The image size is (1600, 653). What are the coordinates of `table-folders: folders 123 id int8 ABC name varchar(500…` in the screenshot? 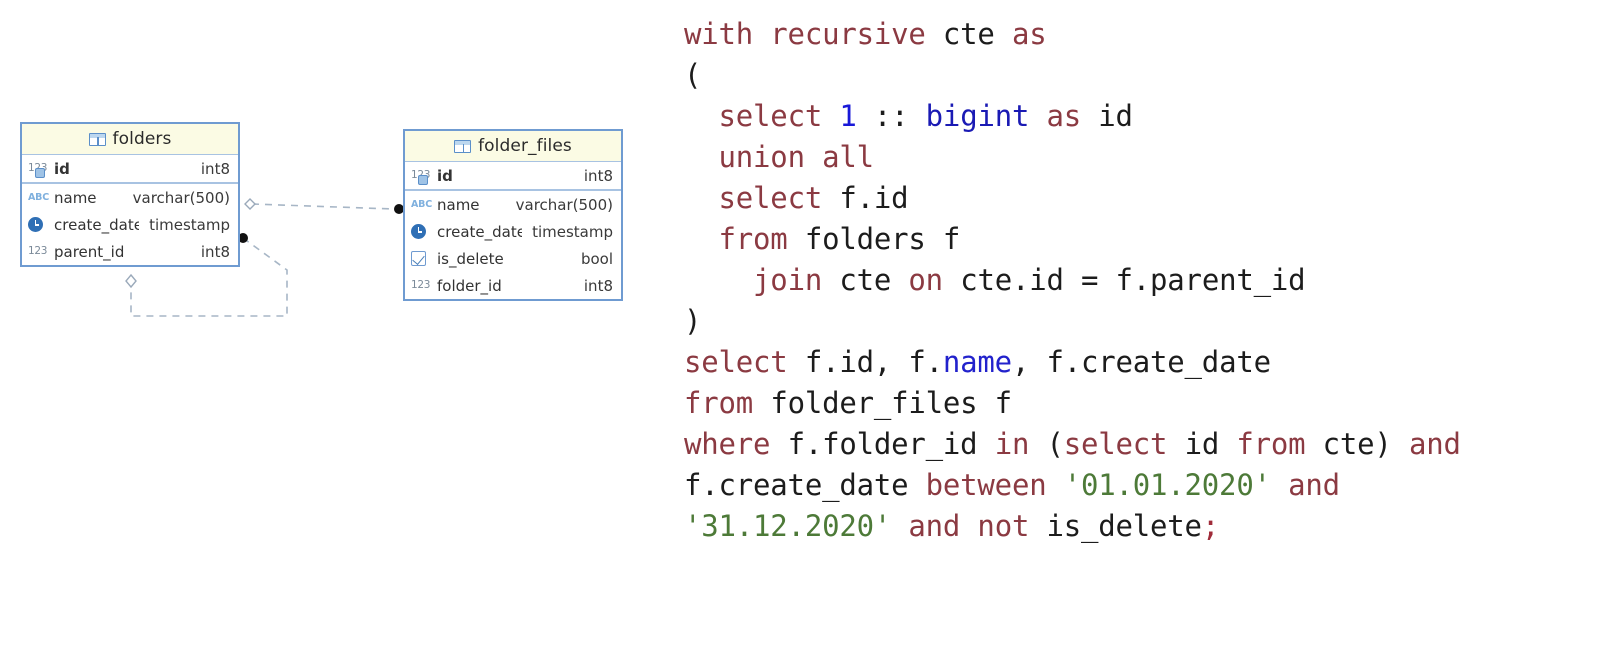 It's located at (130, 194).